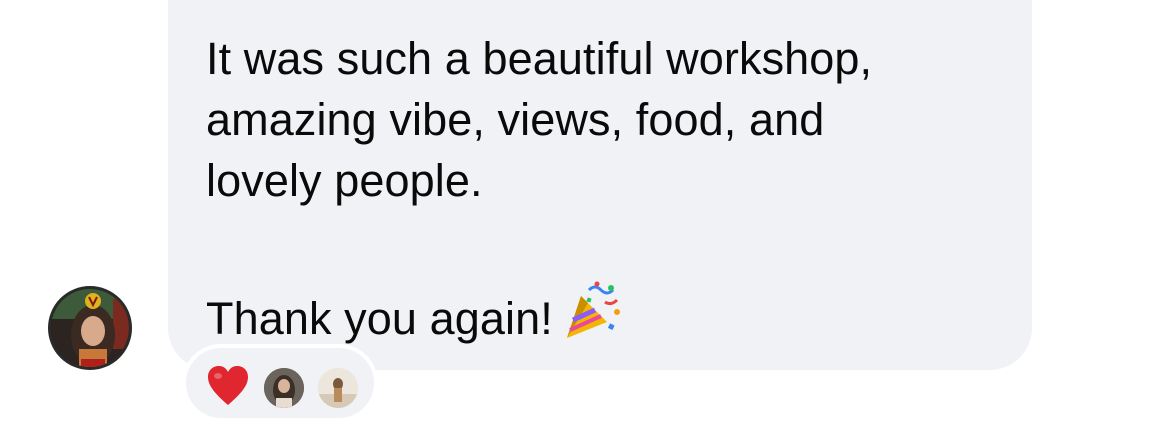  What do you see at coordinates (592, 319) in the screenshot?
I see `party-popper-icon` at bounding box center [592, 319].